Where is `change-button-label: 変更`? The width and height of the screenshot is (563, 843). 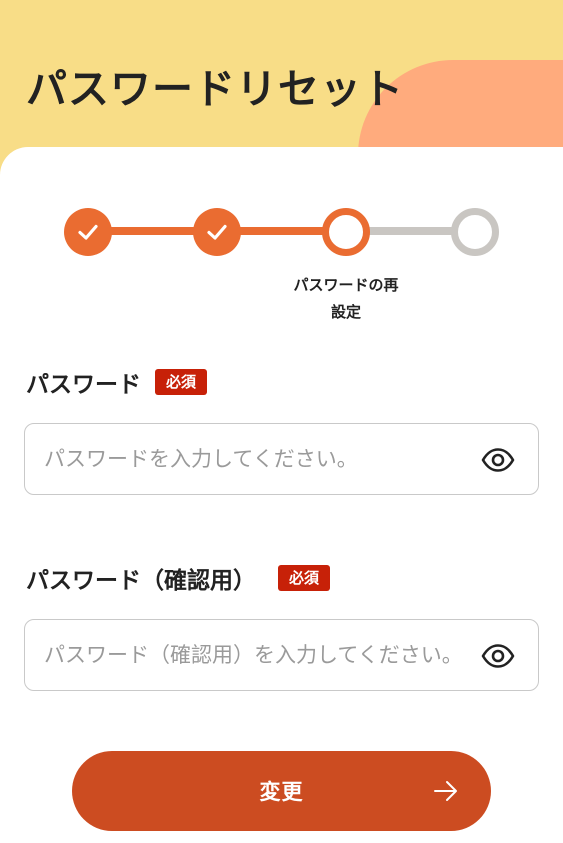 change-button-label: 変更 is located at coordinates (281, 792).